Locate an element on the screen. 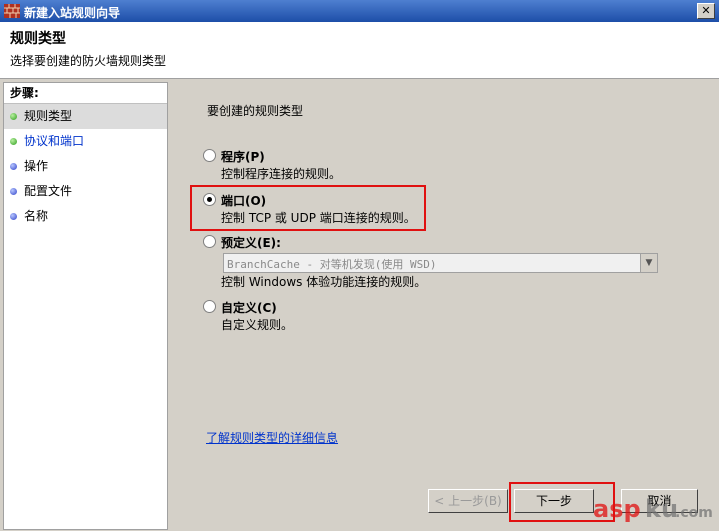  title-bar: 新建入站规则向导 ✕ is located at coordinates (359, 11).